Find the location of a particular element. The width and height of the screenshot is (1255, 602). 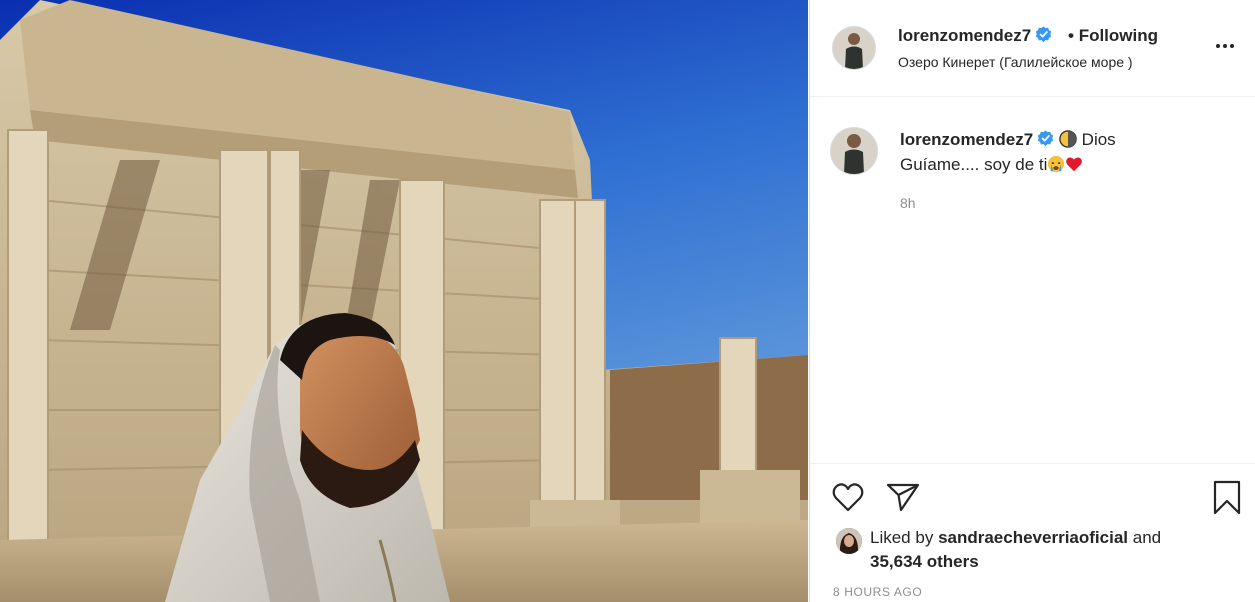

caption-author-avatar is located at coordinates (854, 151).